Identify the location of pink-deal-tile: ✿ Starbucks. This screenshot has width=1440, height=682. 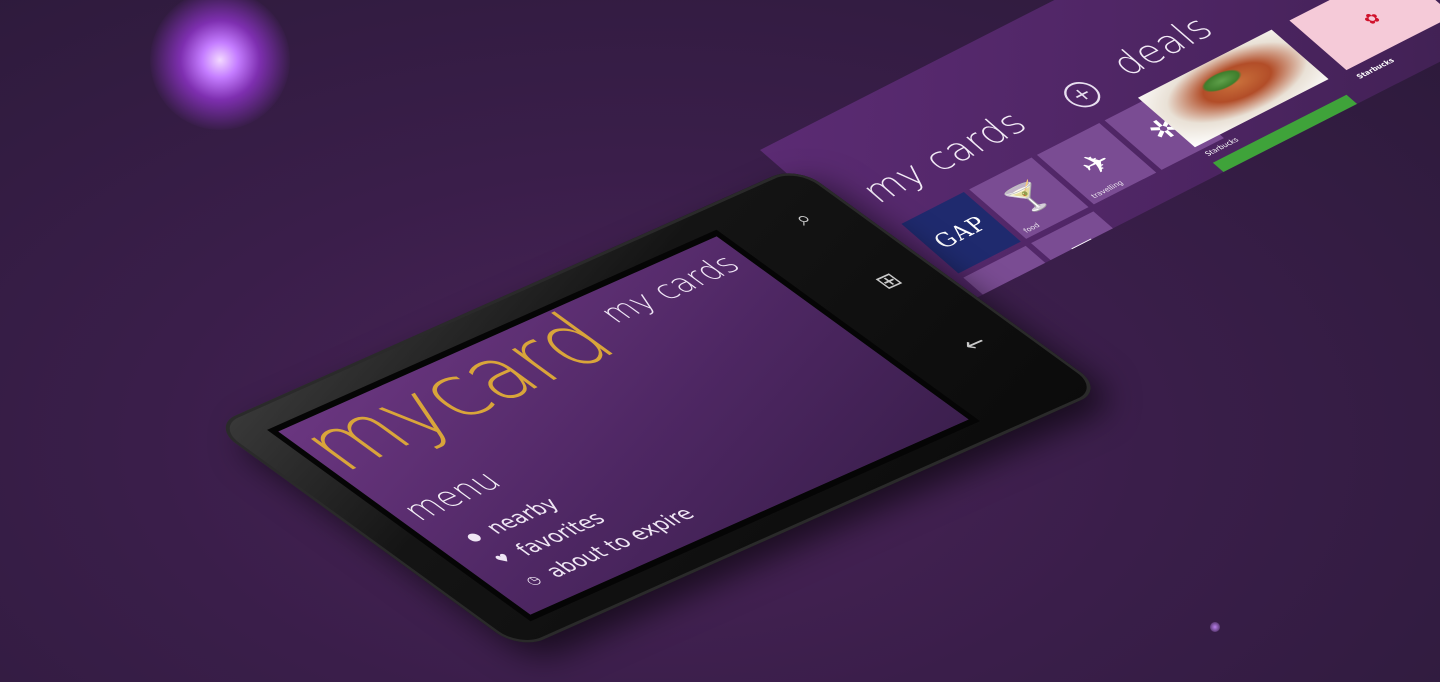
(1364, 40).